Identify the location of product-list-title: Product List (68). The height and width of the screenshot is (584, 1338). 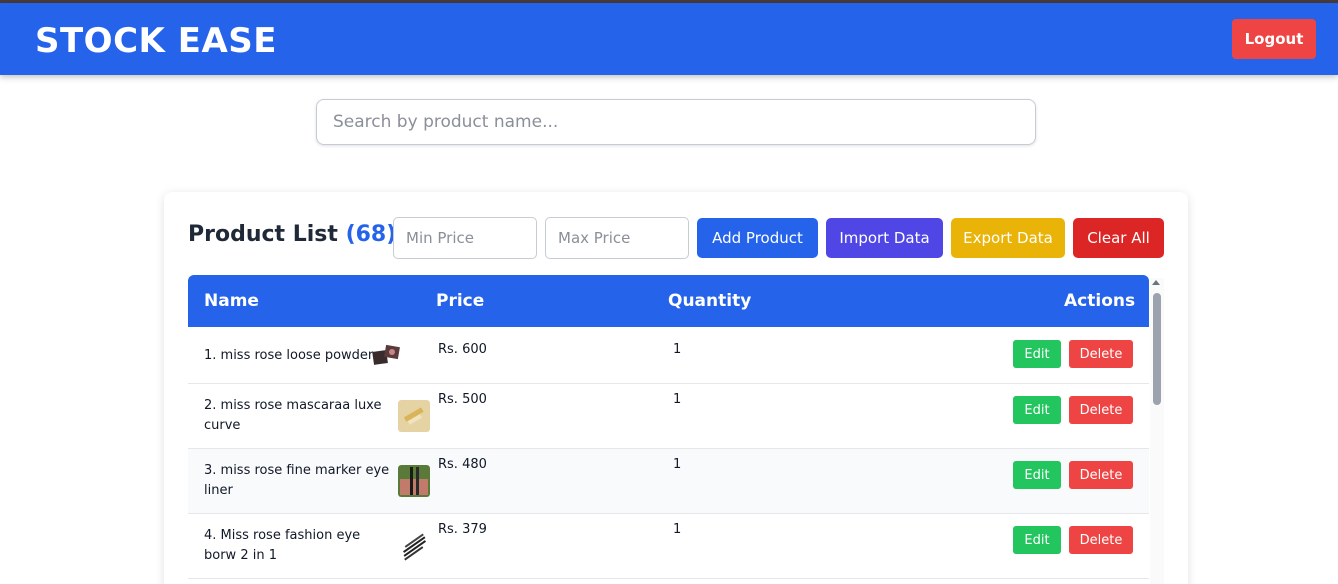
(292, 234).